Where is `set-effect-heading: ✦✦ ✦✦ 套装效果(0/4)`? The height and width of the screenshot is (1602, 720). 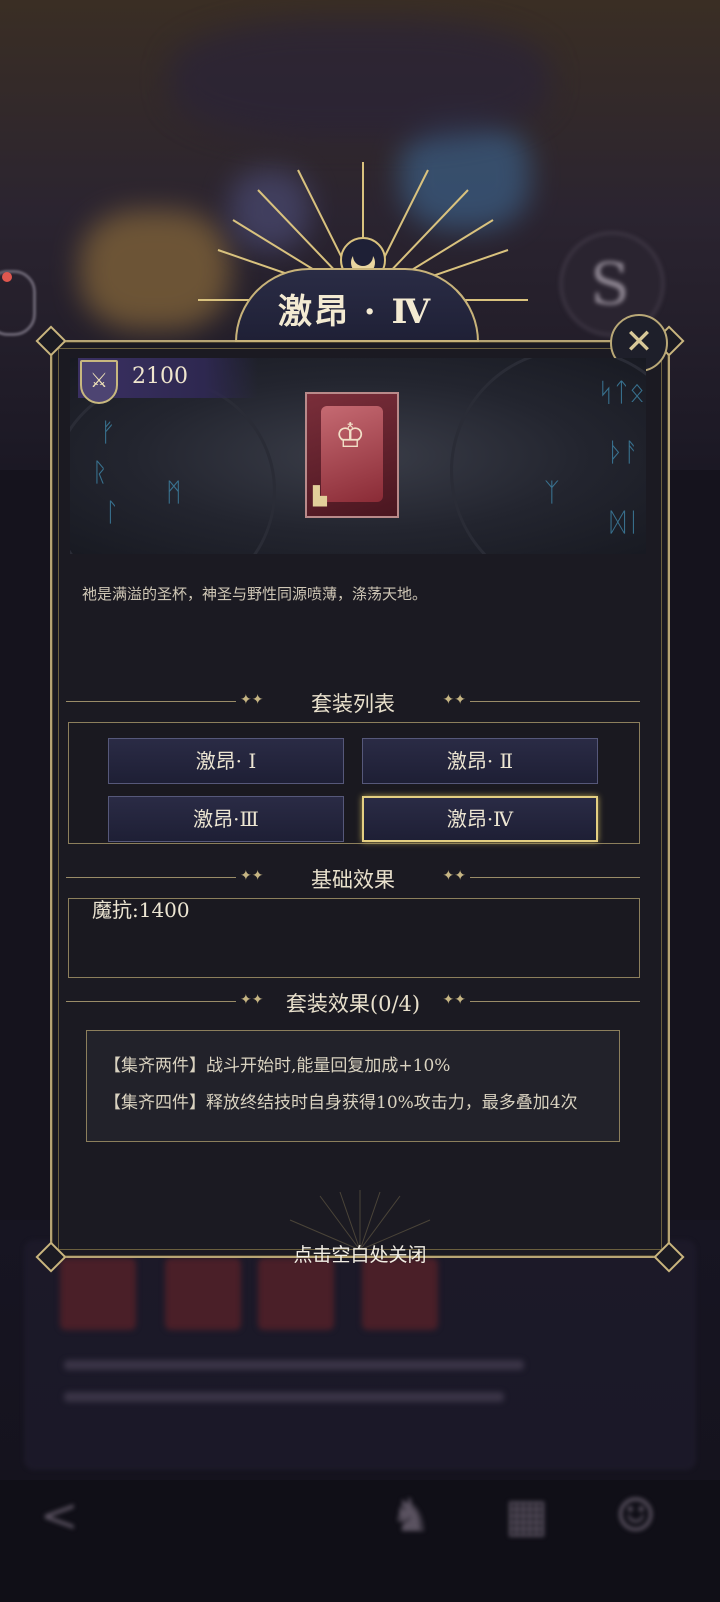
set-effect-heading: ✦✦ ✦✦ 套装效果(0/4) is located at coordinates (353, 1003).